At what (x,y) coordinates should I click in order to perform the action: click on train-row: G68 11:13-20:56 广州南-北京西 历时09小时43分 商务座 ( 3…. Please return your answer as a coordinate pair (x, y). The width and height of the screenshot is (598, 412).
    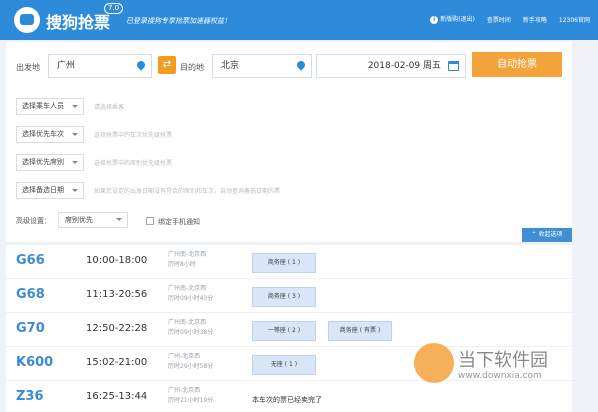
    Looking at the image, I should click on (289, 296).